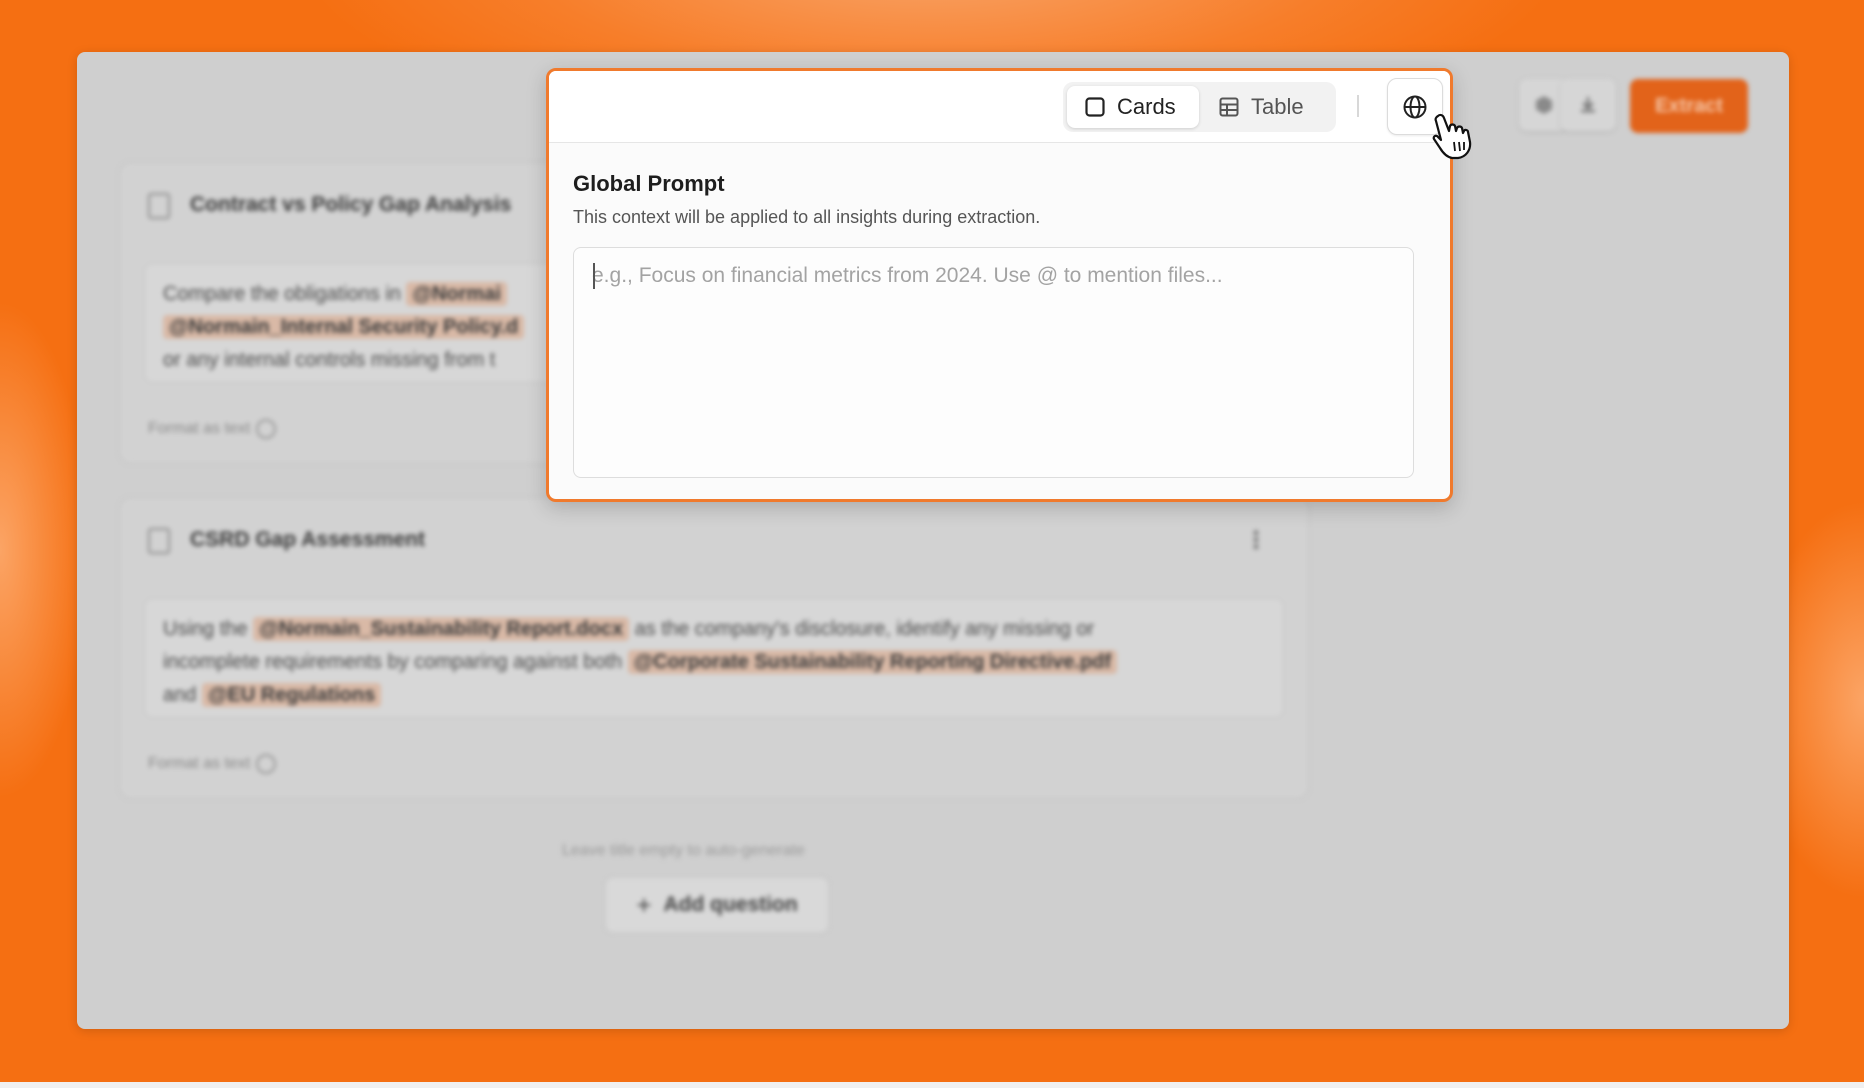  What do you see at coordinates (644, 904) in the screenshot?
I see `plus-icon: +` at bounding box center [644, 904].